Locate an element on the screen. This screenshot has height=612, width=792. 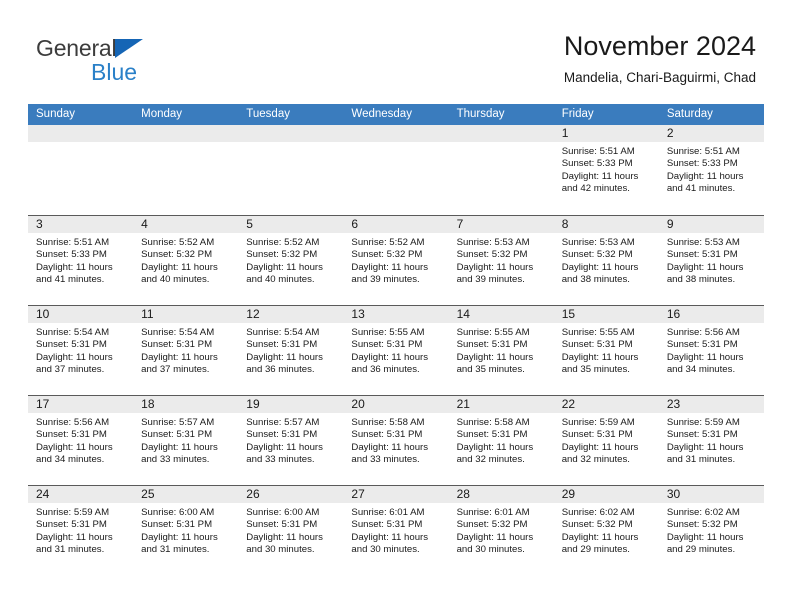
day-number: 12 is located at coordinates (291, 314).